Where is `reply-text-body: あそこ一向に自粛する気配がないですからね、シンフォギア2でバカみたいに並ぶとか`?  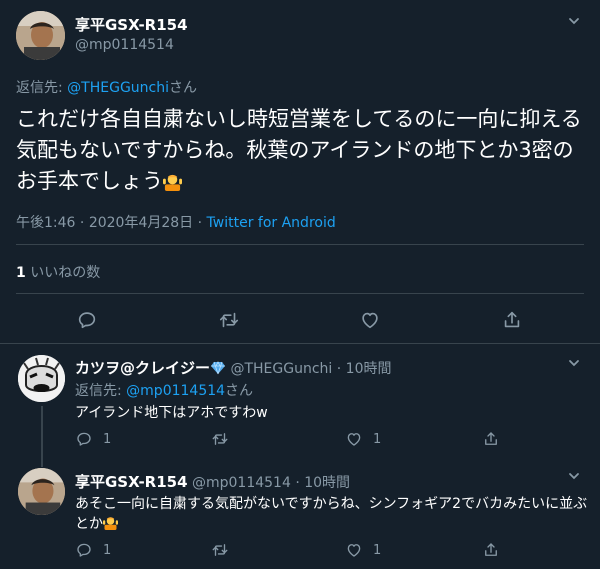 reply-text-body: あそこ一向に自粛する気配がないですからね、シンフォギア2でバカみたいに並ぶとか is located at coordinates (331, 514).